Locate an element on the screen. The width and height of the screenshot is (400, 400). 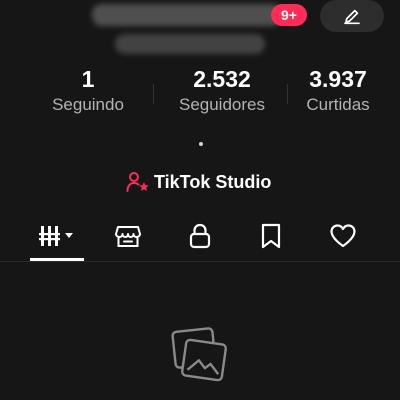
stat-likes-label: Curtidas is located at coordinates (338, 104).